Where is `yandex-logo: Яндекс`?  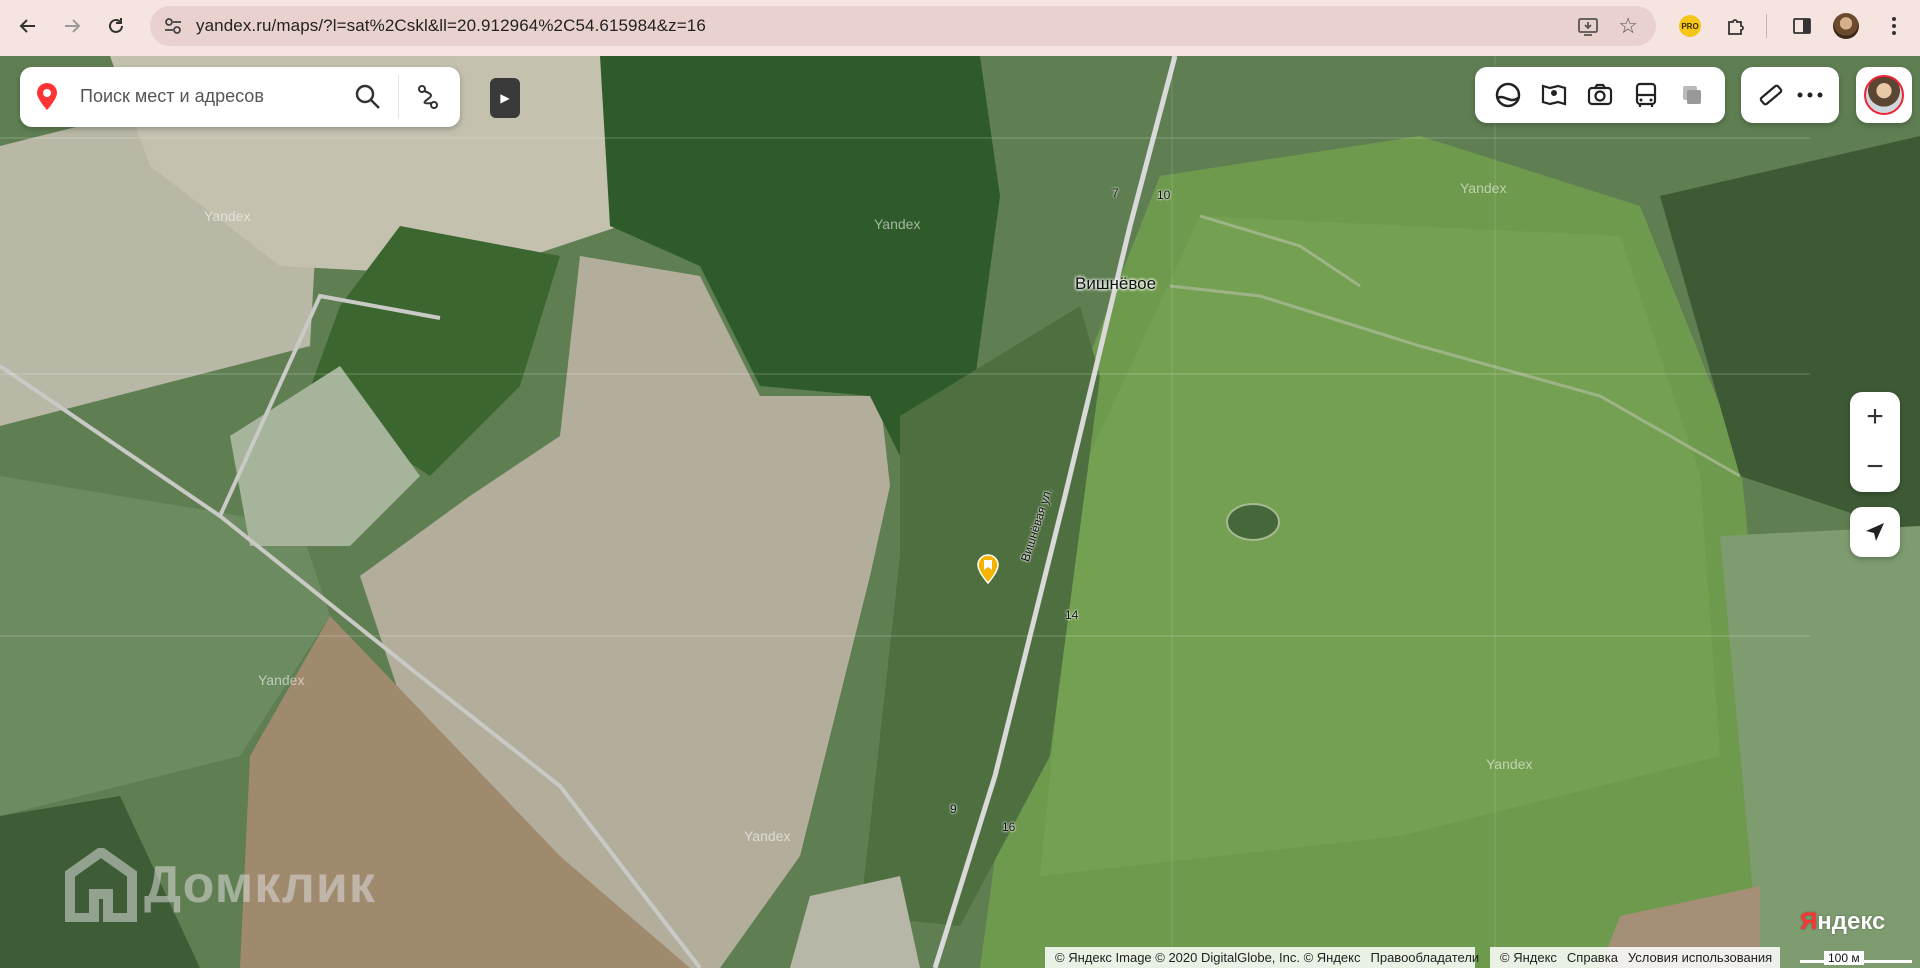 yandex-logo: Яндекс is located at coordinates (1842, 922).